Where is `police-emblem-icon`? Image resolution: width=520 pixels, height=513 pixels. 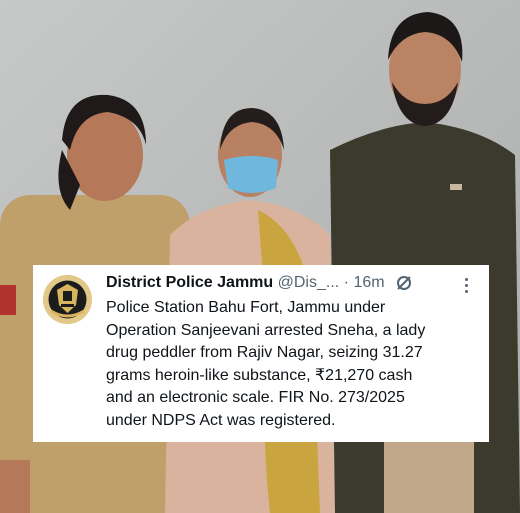
police-emblem-icon is located at coordinates (67, 299).